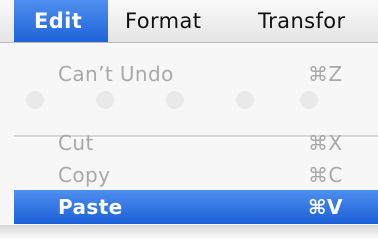 This screenshot has width=378, height=240. Describe the element at coordinates (196, 175) in the screenshot. I see `menu-item-copy: Copy ⌘C` at that location.